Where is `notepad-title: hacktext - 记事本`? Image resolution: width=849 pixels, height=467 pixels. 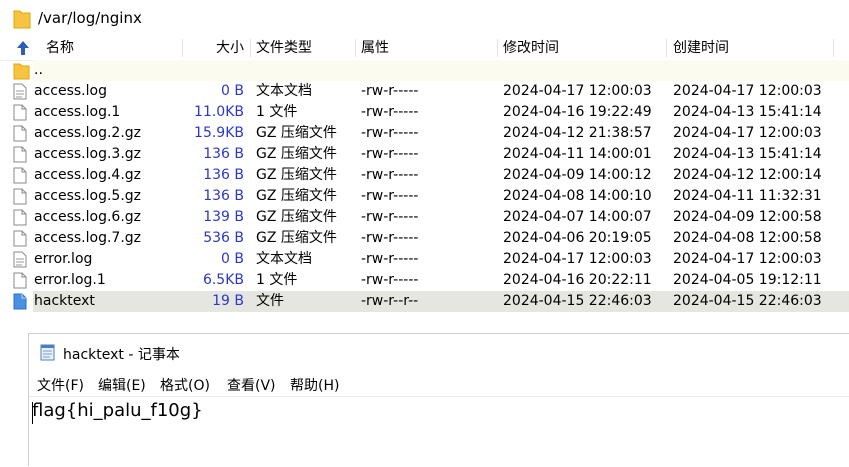 notepad-title: hacktext - 记事本 is located at coordinates (121, 355).